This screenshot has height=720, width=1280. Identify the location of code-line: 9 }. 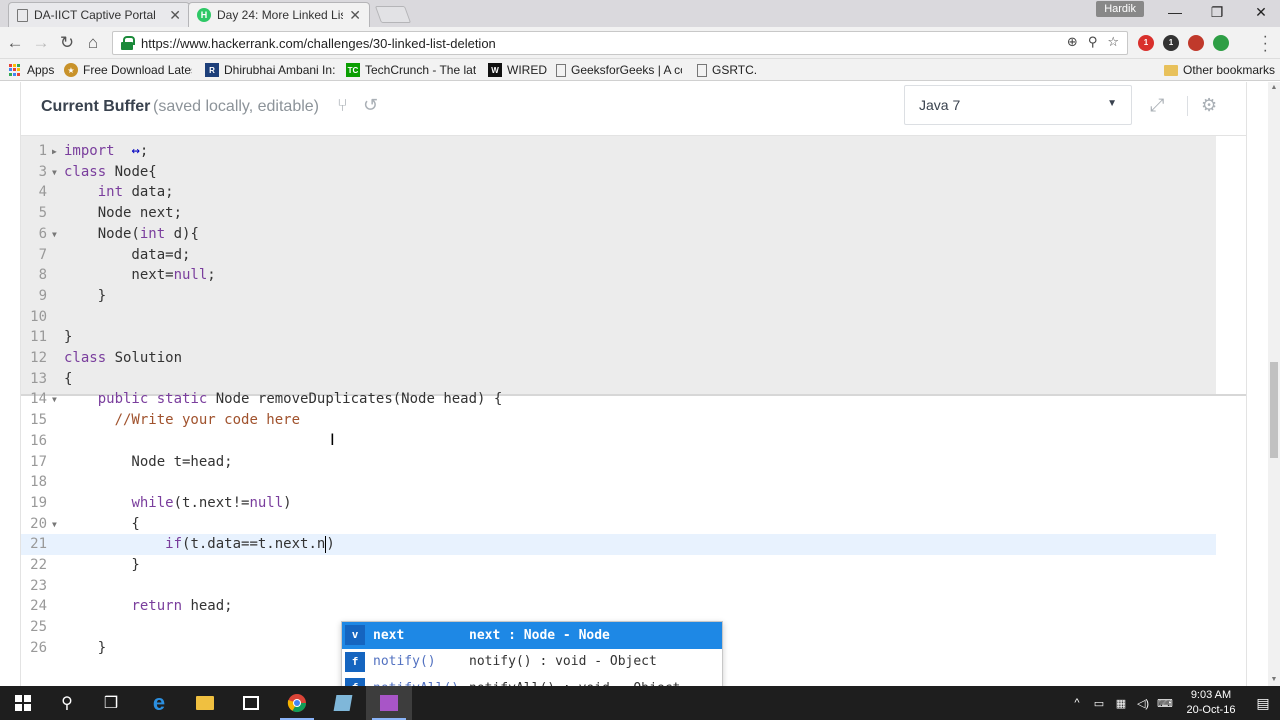
(618, 296).